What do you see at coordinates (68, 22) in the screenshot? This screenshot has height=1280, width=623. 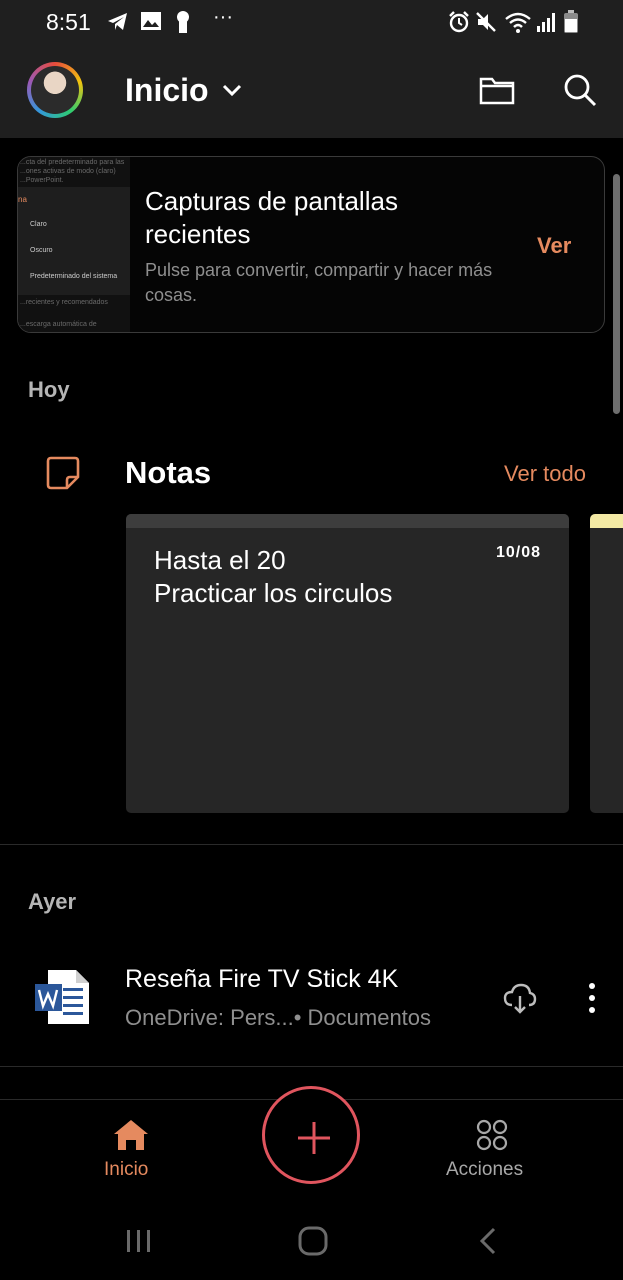 I see `status-time: 8:51` at bounding box center [68, 22].